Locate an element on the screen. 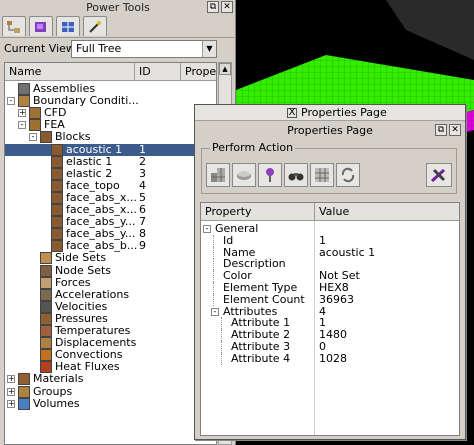  scroll-up-icon: ▲ is located at coordinates (225, 69).